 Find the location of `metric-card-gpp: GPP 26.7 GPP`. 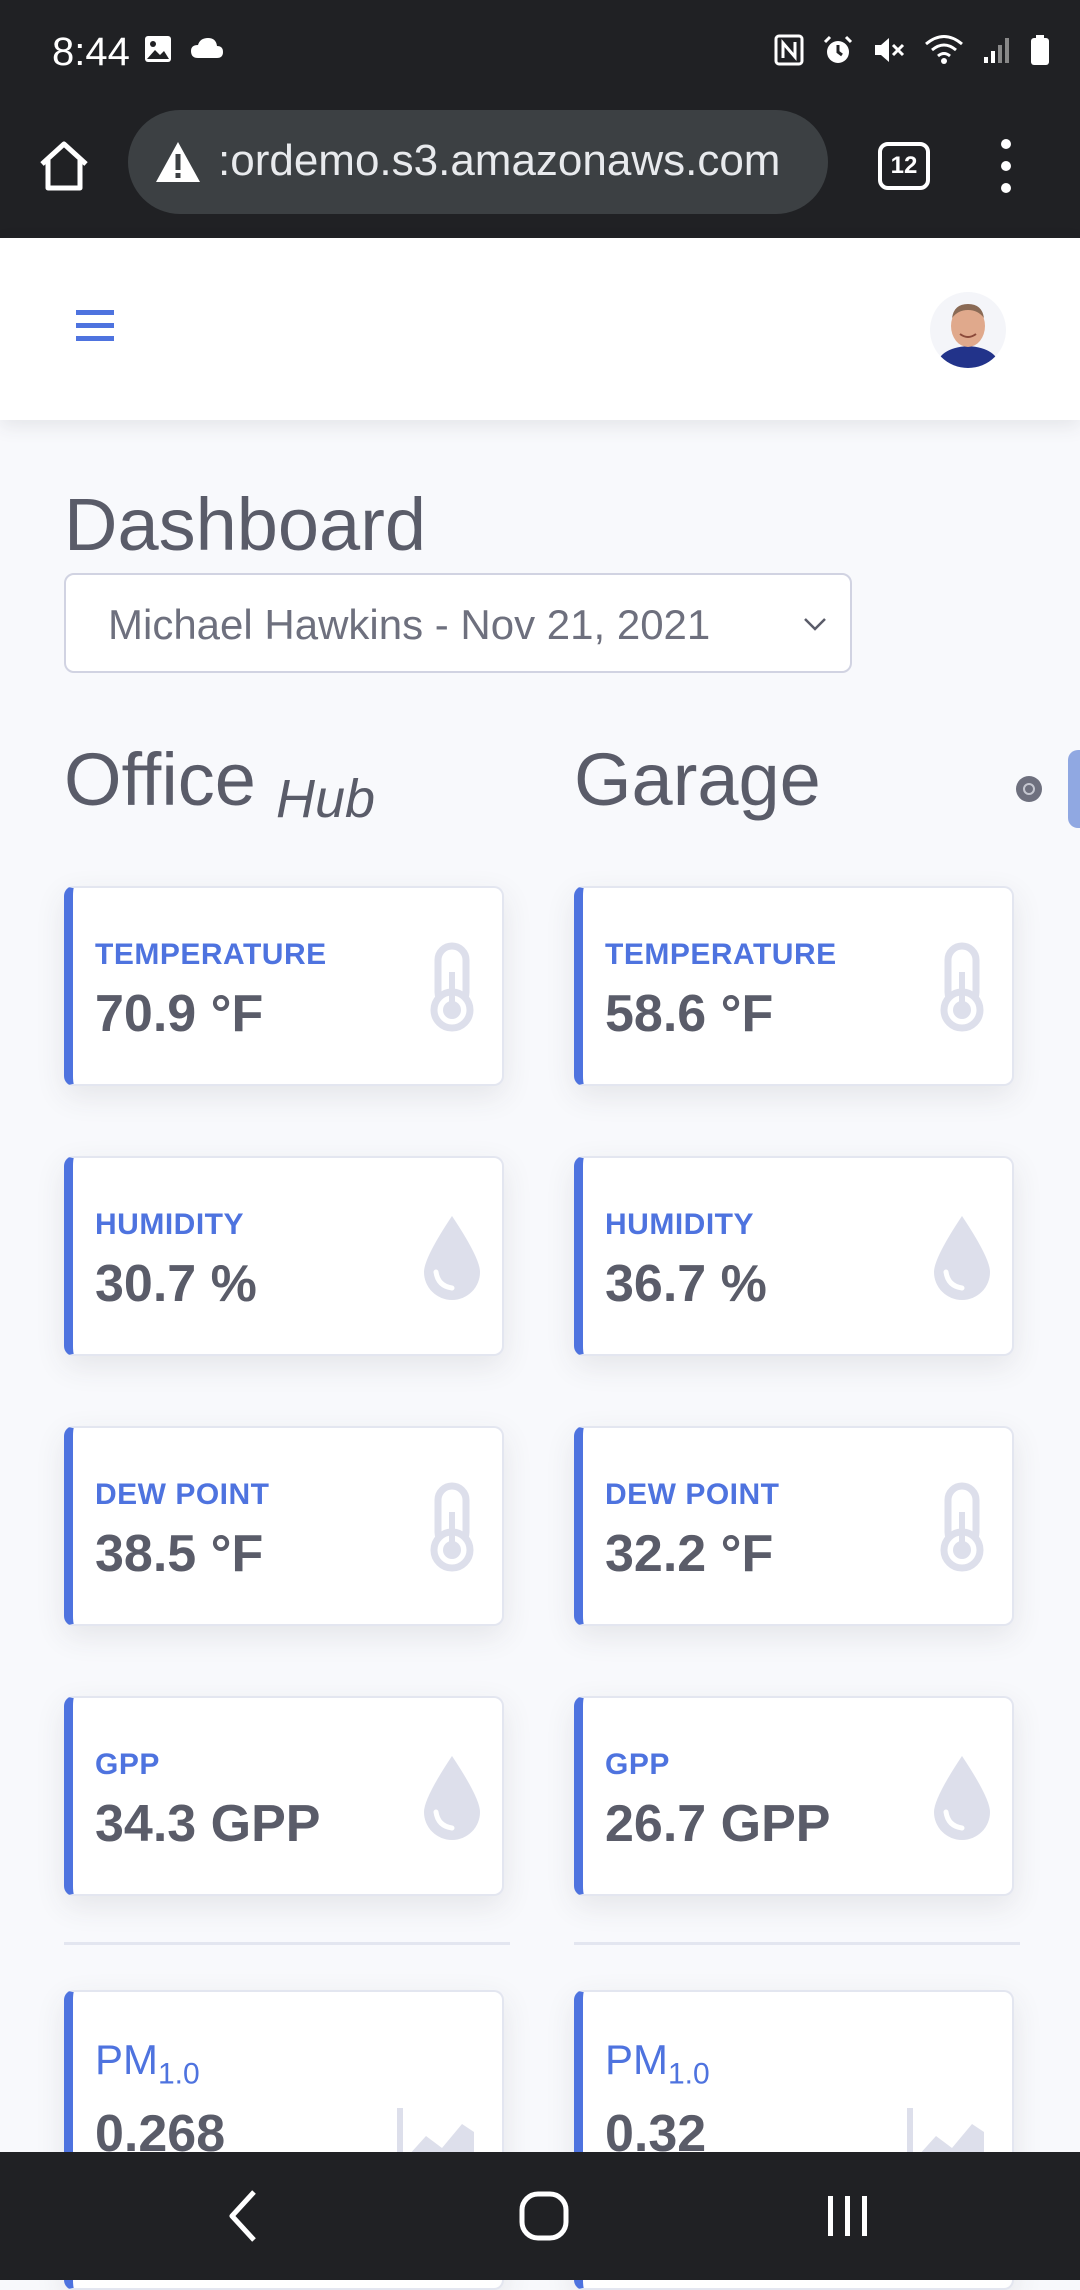

metric-card-gpp: GPP 26.7 GPP is located at coordinates (794, 1796).